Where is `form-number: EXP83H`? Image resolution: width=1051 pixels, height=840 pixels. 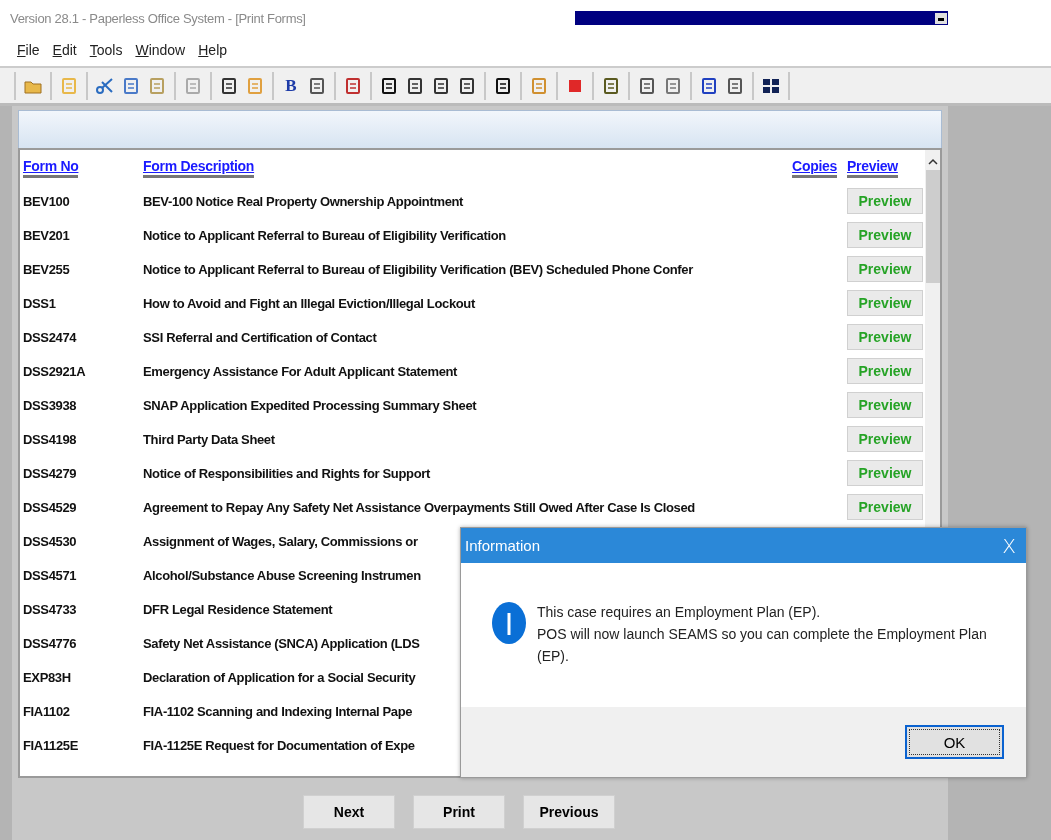
form-number: EXP83H is located at coordinates (47, 677).